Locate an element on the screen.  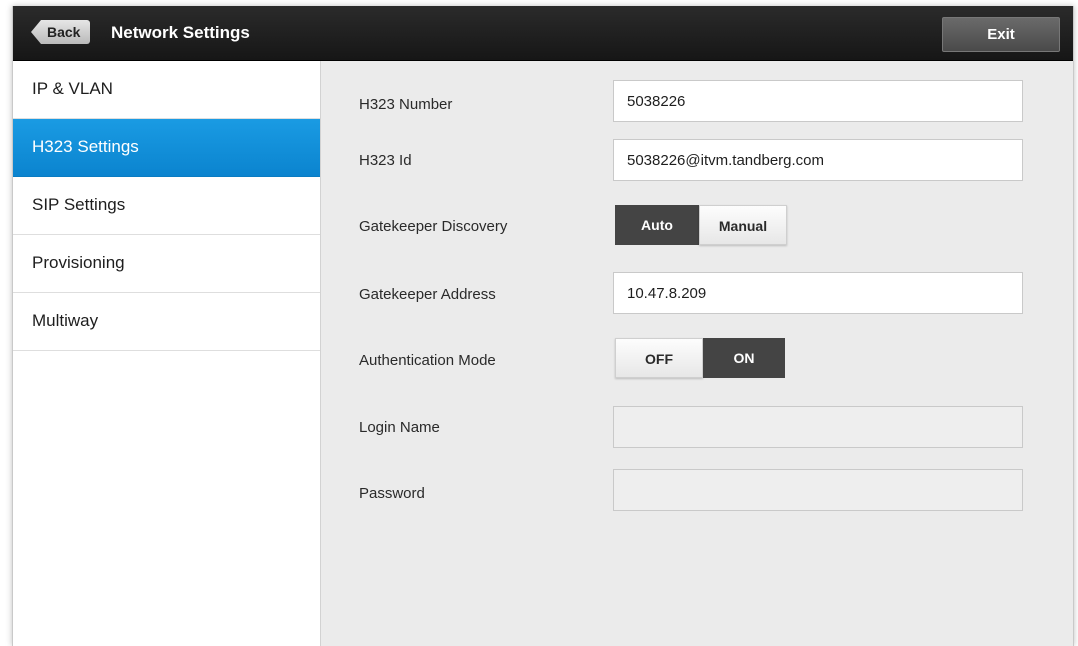
sidebar-item-provisioning: Provisioning is located at coordinates (166, 264).